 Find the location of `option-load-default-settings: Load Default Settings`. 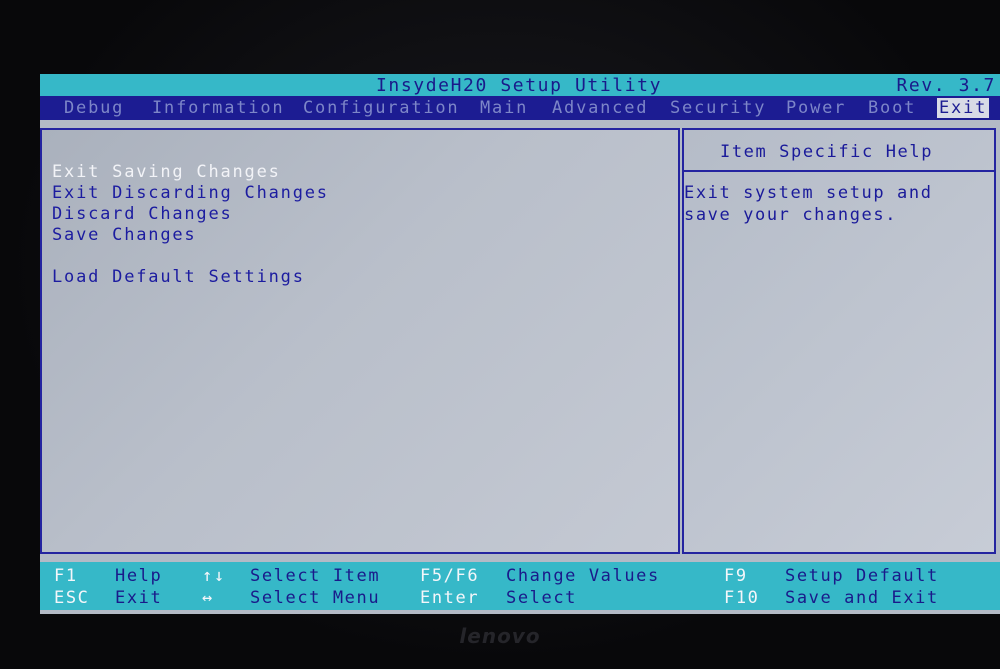

option-load-default-settings: Load Default Settings is located at coordinates (178, 277).